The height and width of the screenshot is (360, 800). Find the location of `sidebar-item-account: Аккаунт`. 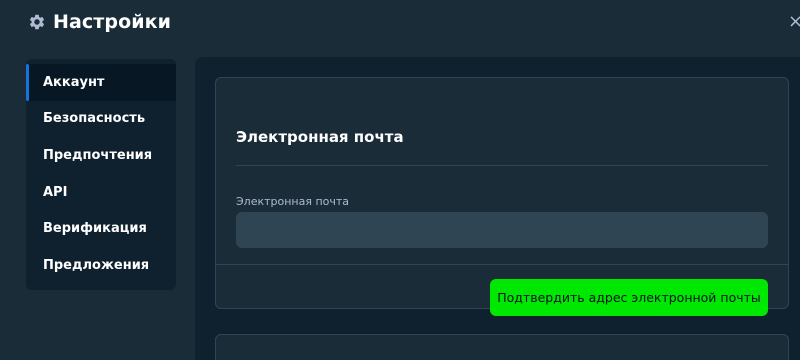

sidebar-item-account: Аккаунт is located at coordinates (101, 82).